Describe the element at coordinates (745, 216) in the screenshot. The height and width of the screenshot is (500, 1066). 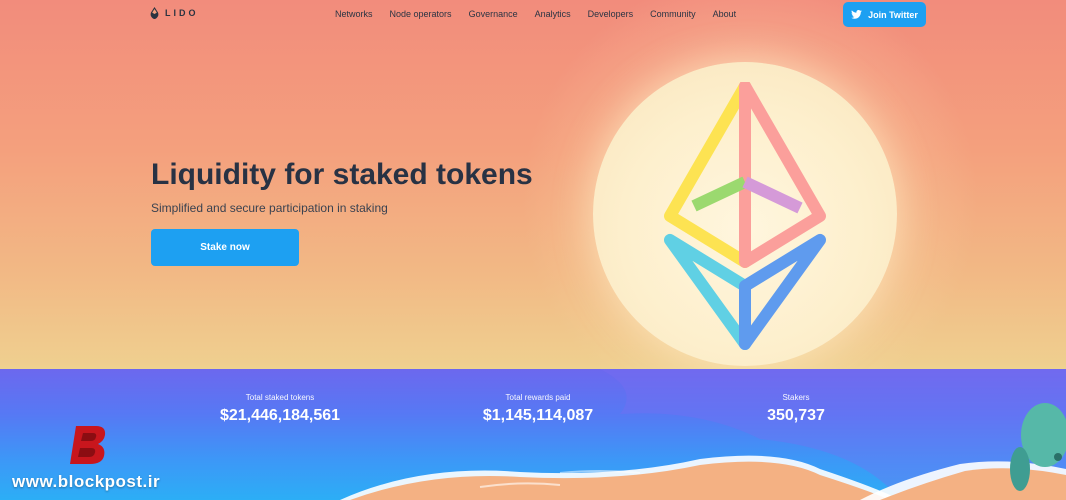
I see `ethereum-icon` at that location.